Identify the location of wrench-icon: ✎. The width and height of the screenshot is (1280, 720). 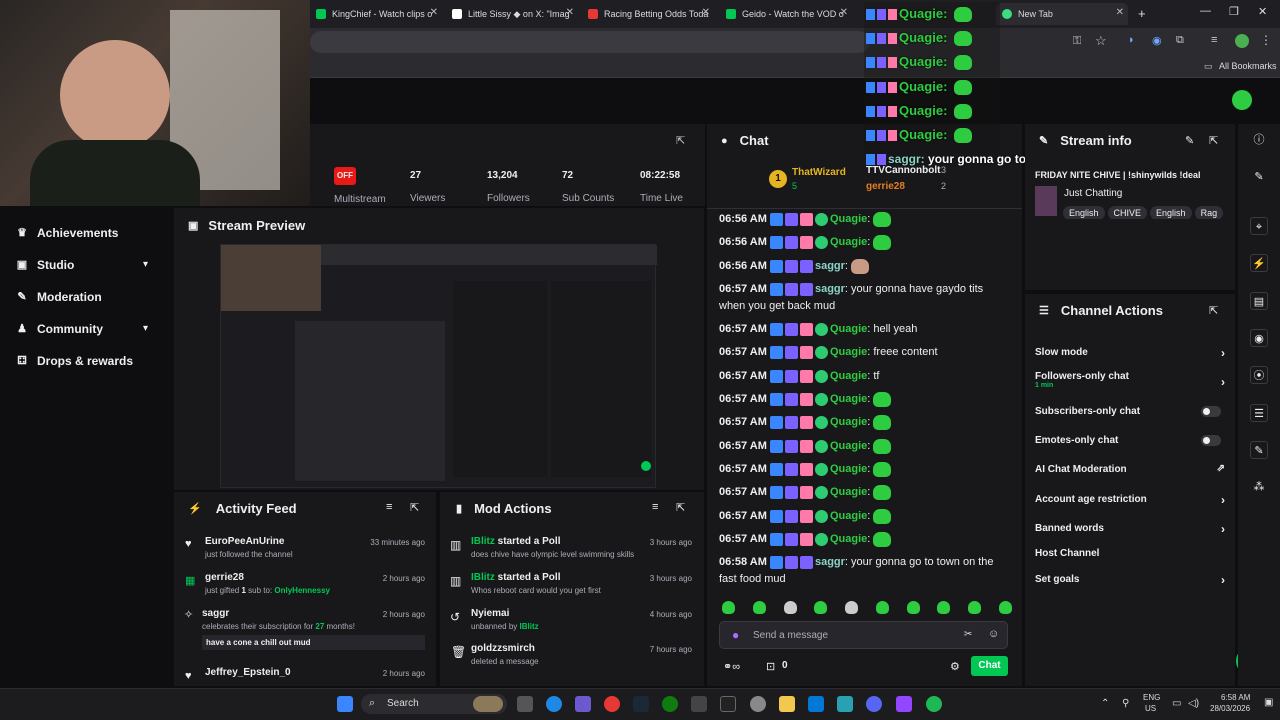
(1259, 450).